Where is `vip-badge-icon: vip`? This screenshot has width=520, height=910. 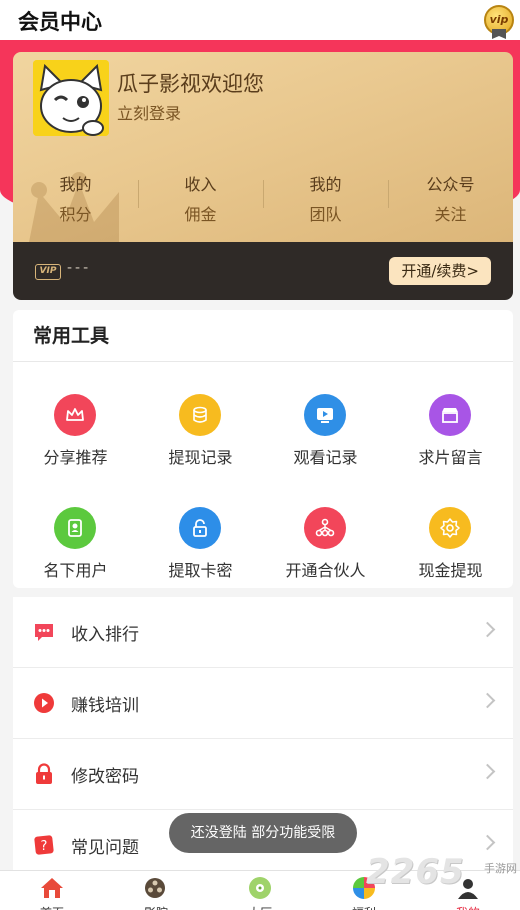 vip-badge-icon: vip is located at coordinates (499, 22).